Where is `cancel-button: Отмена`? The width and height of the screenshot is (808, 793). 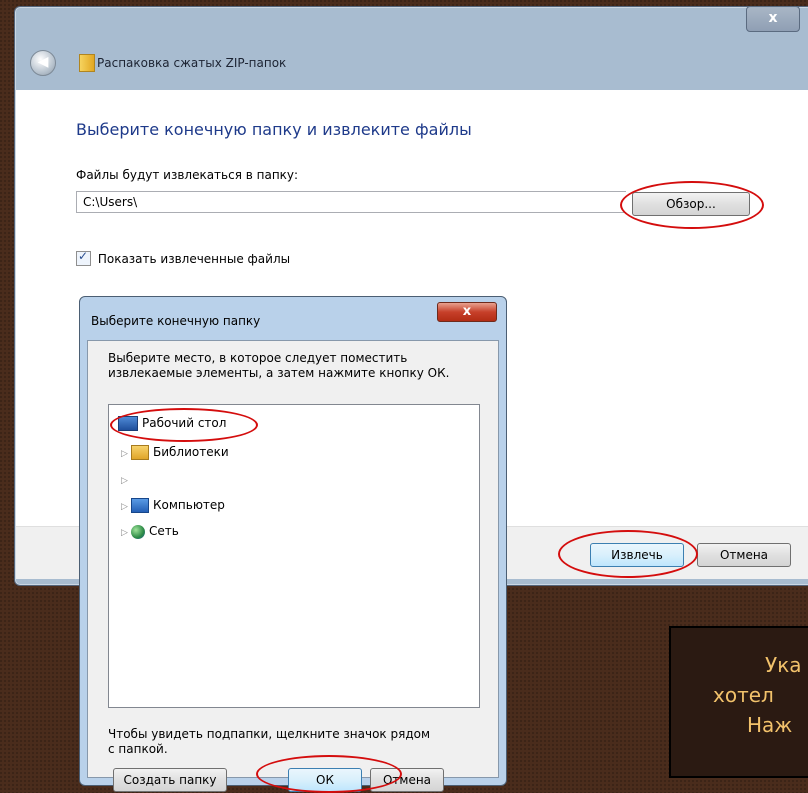 cancel-button: Отмена is located at coordinates (744, 555).